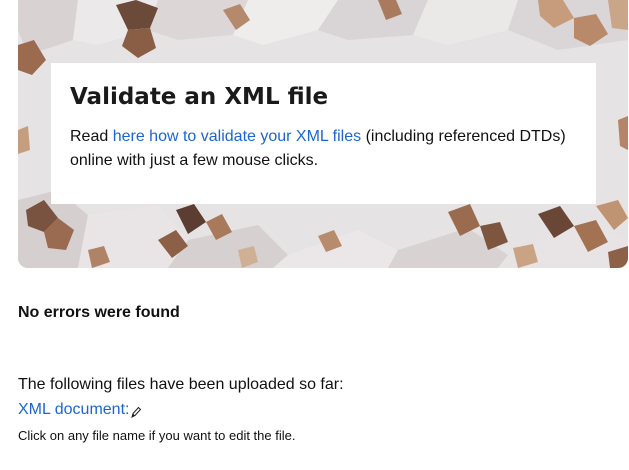  I want to click on xml-document-link: XML document:, so click(73, 410).